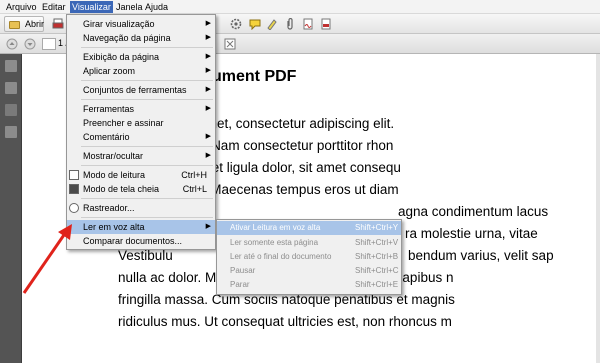  I want to click on menu-janela: Janela, so click(129, 7).